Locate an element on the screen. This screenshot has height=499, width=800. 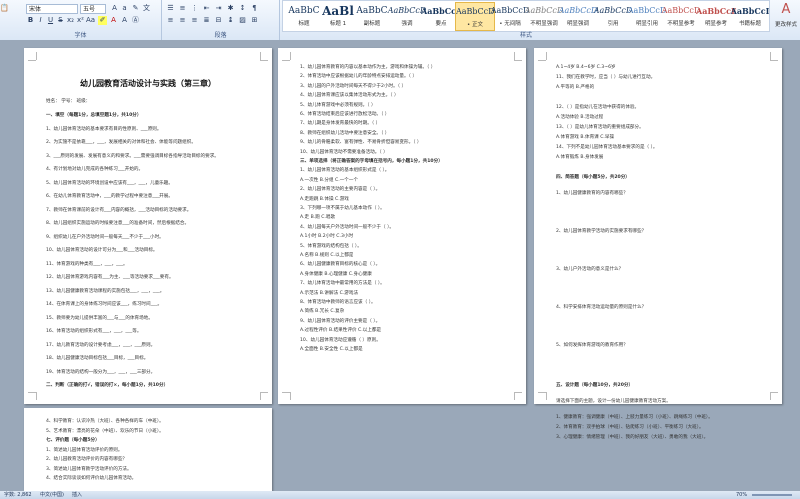
multilevel-list-icon: ⋮ is located at coordinates (194, 8).